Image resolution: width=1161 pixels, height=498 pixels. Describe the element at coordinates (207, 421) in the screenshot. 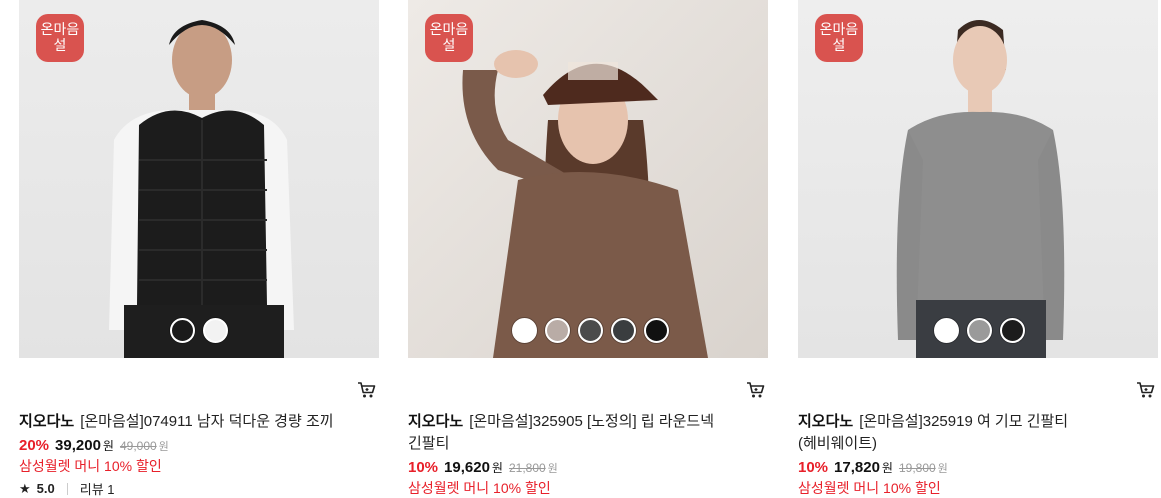

I see `product-name: [온마음설]074911 남자 덕다운 경량 조끼` at that location.